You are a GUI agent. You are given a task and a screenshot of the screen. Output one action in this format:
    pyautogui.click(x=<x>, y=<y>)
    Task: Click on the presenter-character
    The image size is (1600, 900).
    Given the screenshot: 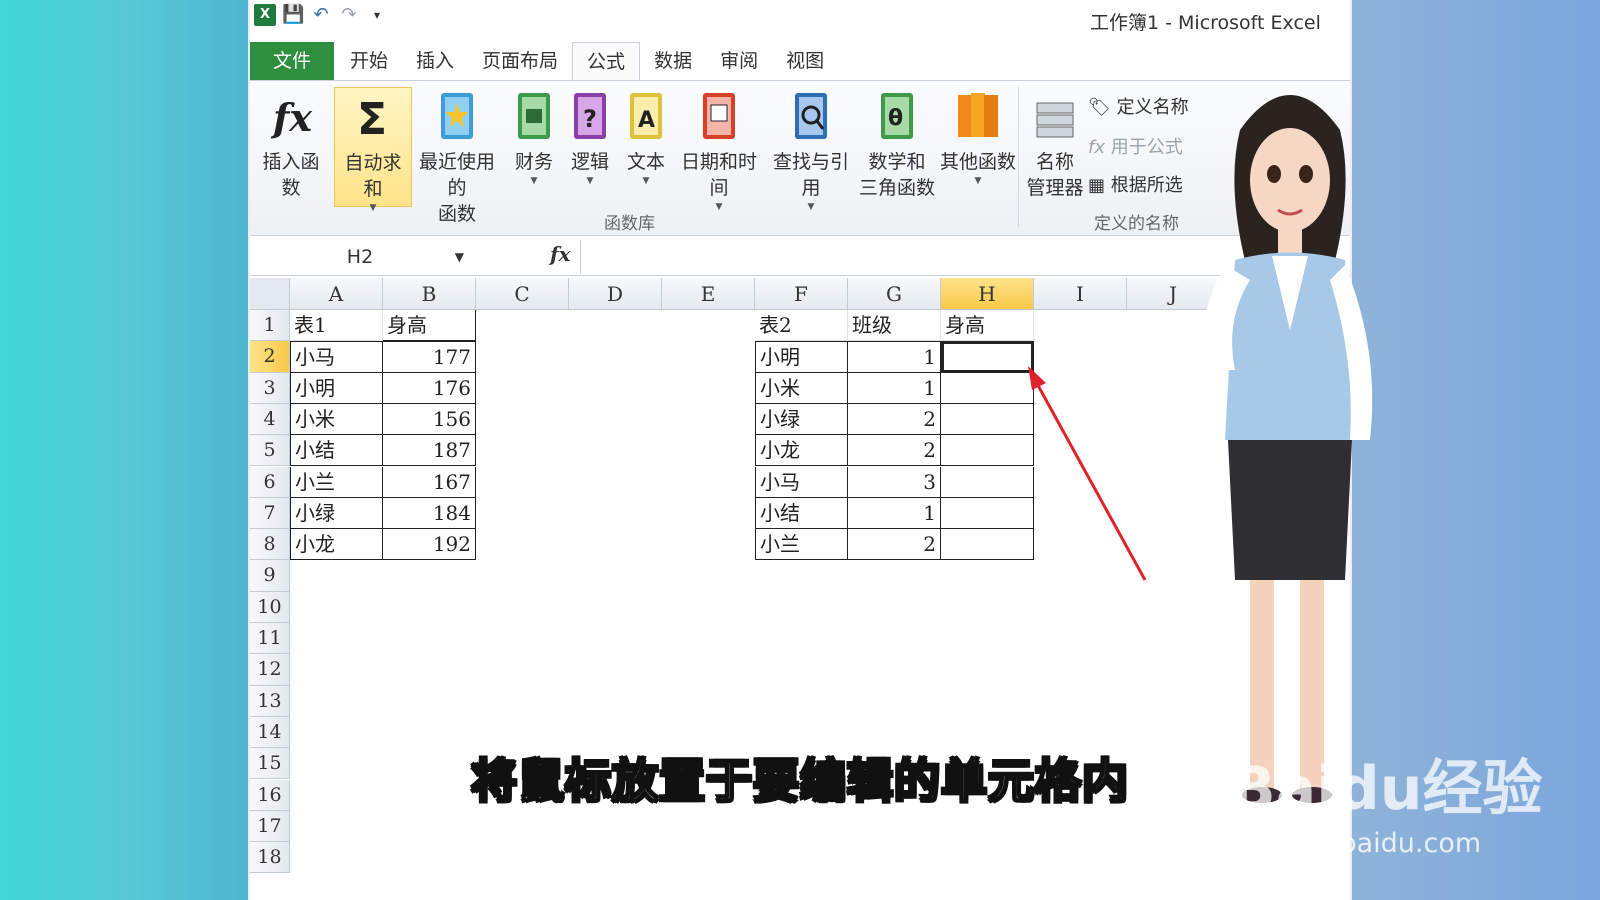 What is the action you would take?
    pyautogui.click(x=1287, y=449)
    